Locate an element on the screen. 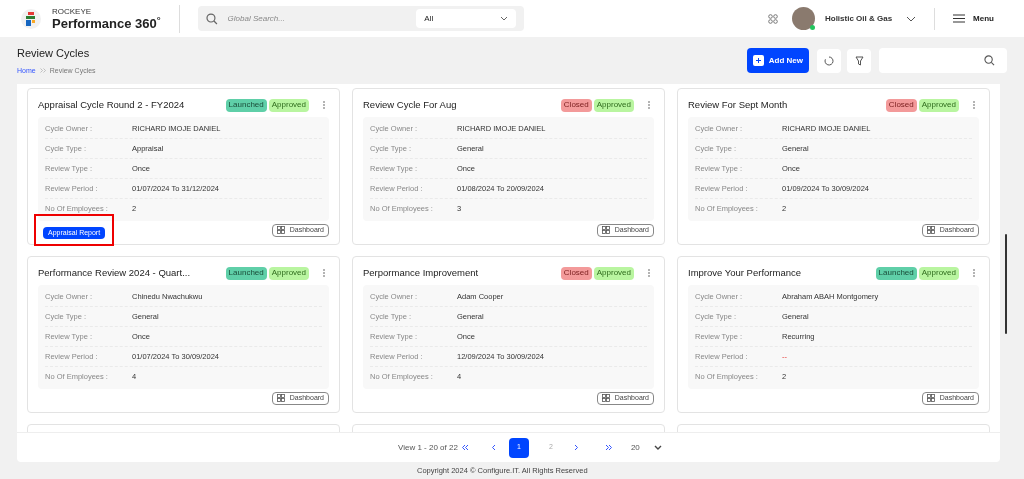 The image size is (1024, 479). last-page-icon is located at coordinates (608, 447).